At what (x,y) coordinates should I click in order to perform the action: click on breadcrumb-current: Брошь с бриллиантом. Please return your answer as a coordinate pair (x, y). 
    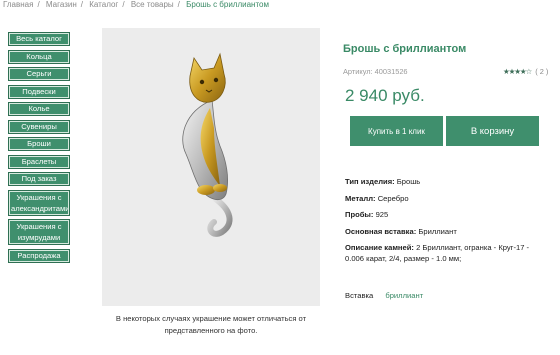
    Looking at the image, I should click on (227, 4).